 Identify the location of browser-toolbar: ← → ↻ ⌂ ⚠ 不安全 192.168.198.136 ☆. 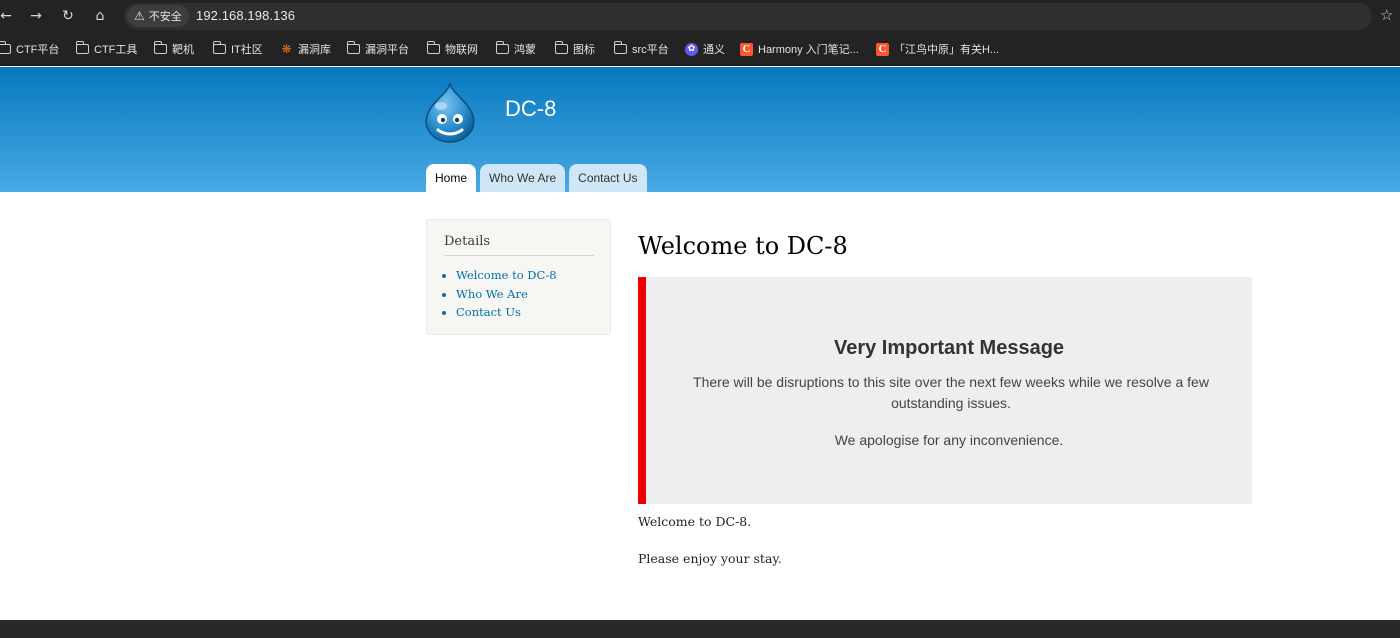
(700, 16).